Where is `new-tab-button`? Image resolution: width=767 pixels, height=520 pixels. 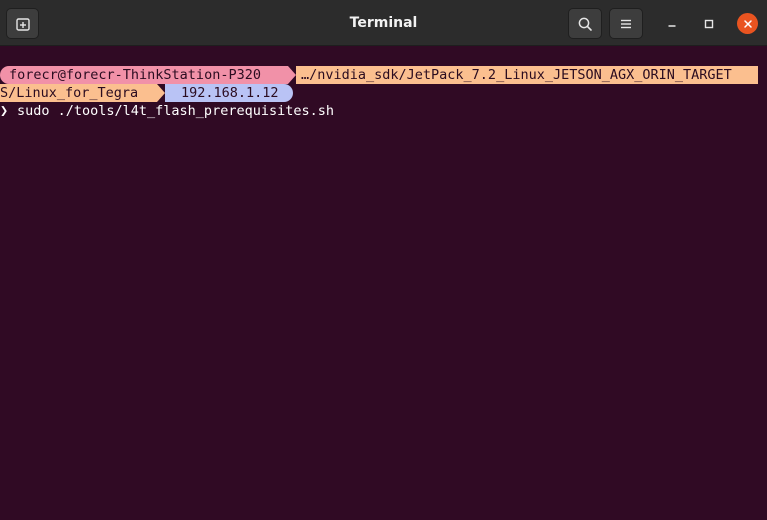 new-tab-button is located at coordinates (22, 23).